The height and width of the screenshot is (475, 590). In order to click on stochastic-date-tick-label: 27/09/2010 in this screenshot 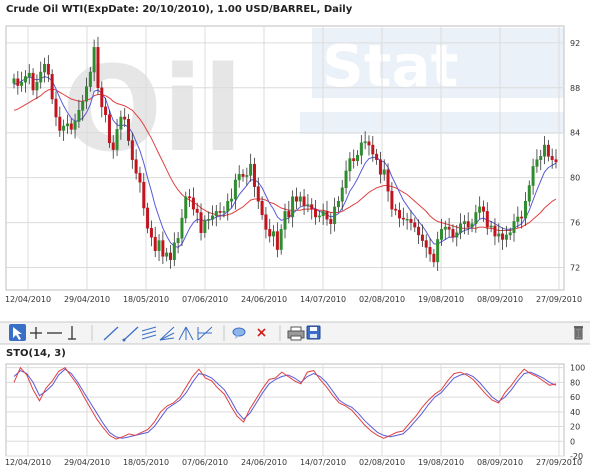, I will do `click(559, 462)`.